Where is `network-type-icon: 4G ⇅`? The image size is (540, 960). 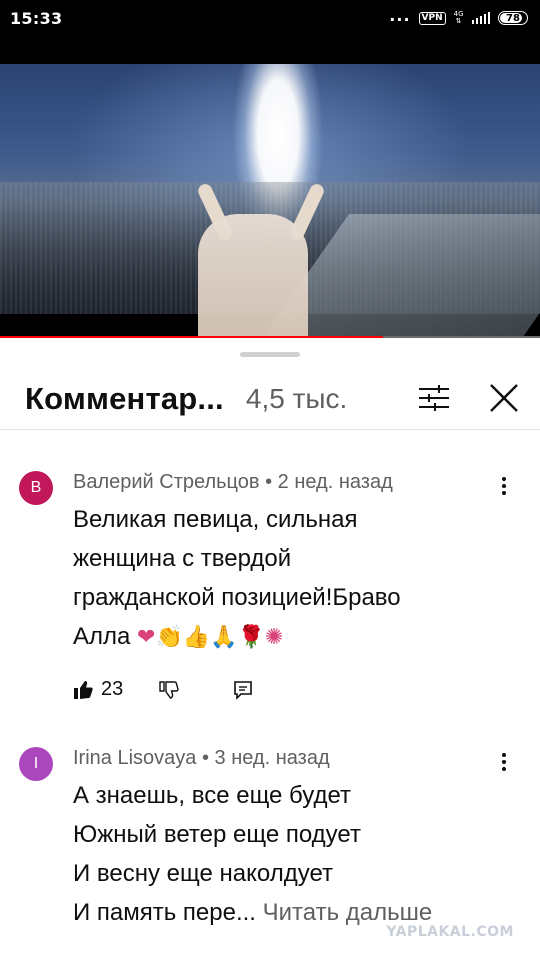
network-type-icon: 4G ⇅ is located at coordinates (458, 17).